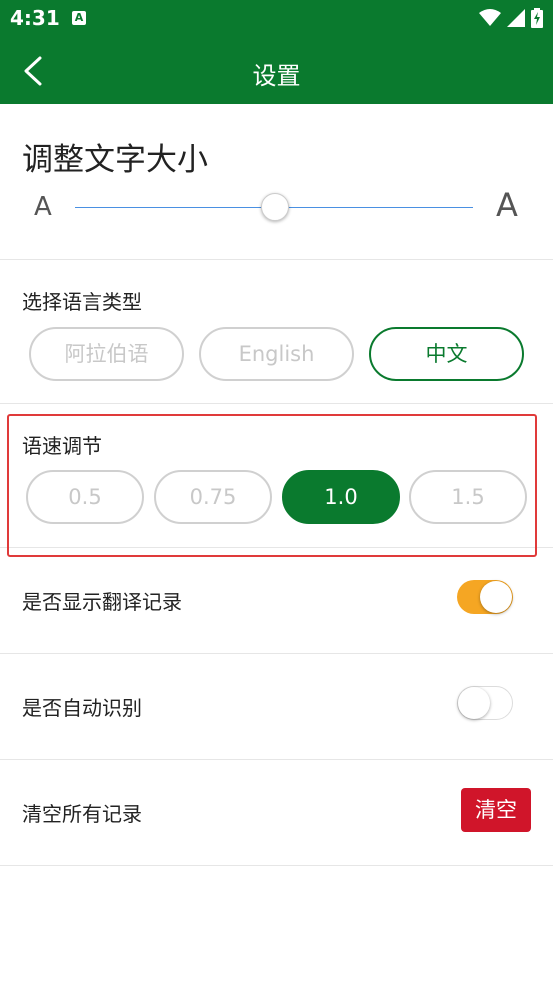 The height and width of the screenshot is (984, 553). I want to click on speech-rate-option-1-5: 1.5, so click(468, 497).